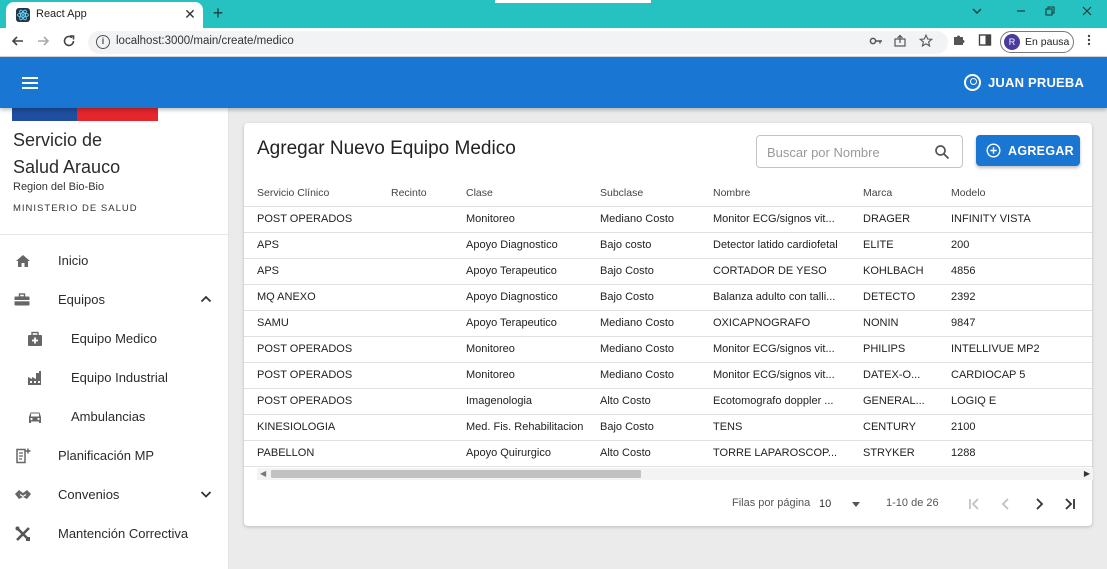 The image size is (1107, 569). Describe the element at coordinates (30, 83) in the screenshot. I see `hamburger-menu-icon` at that location.